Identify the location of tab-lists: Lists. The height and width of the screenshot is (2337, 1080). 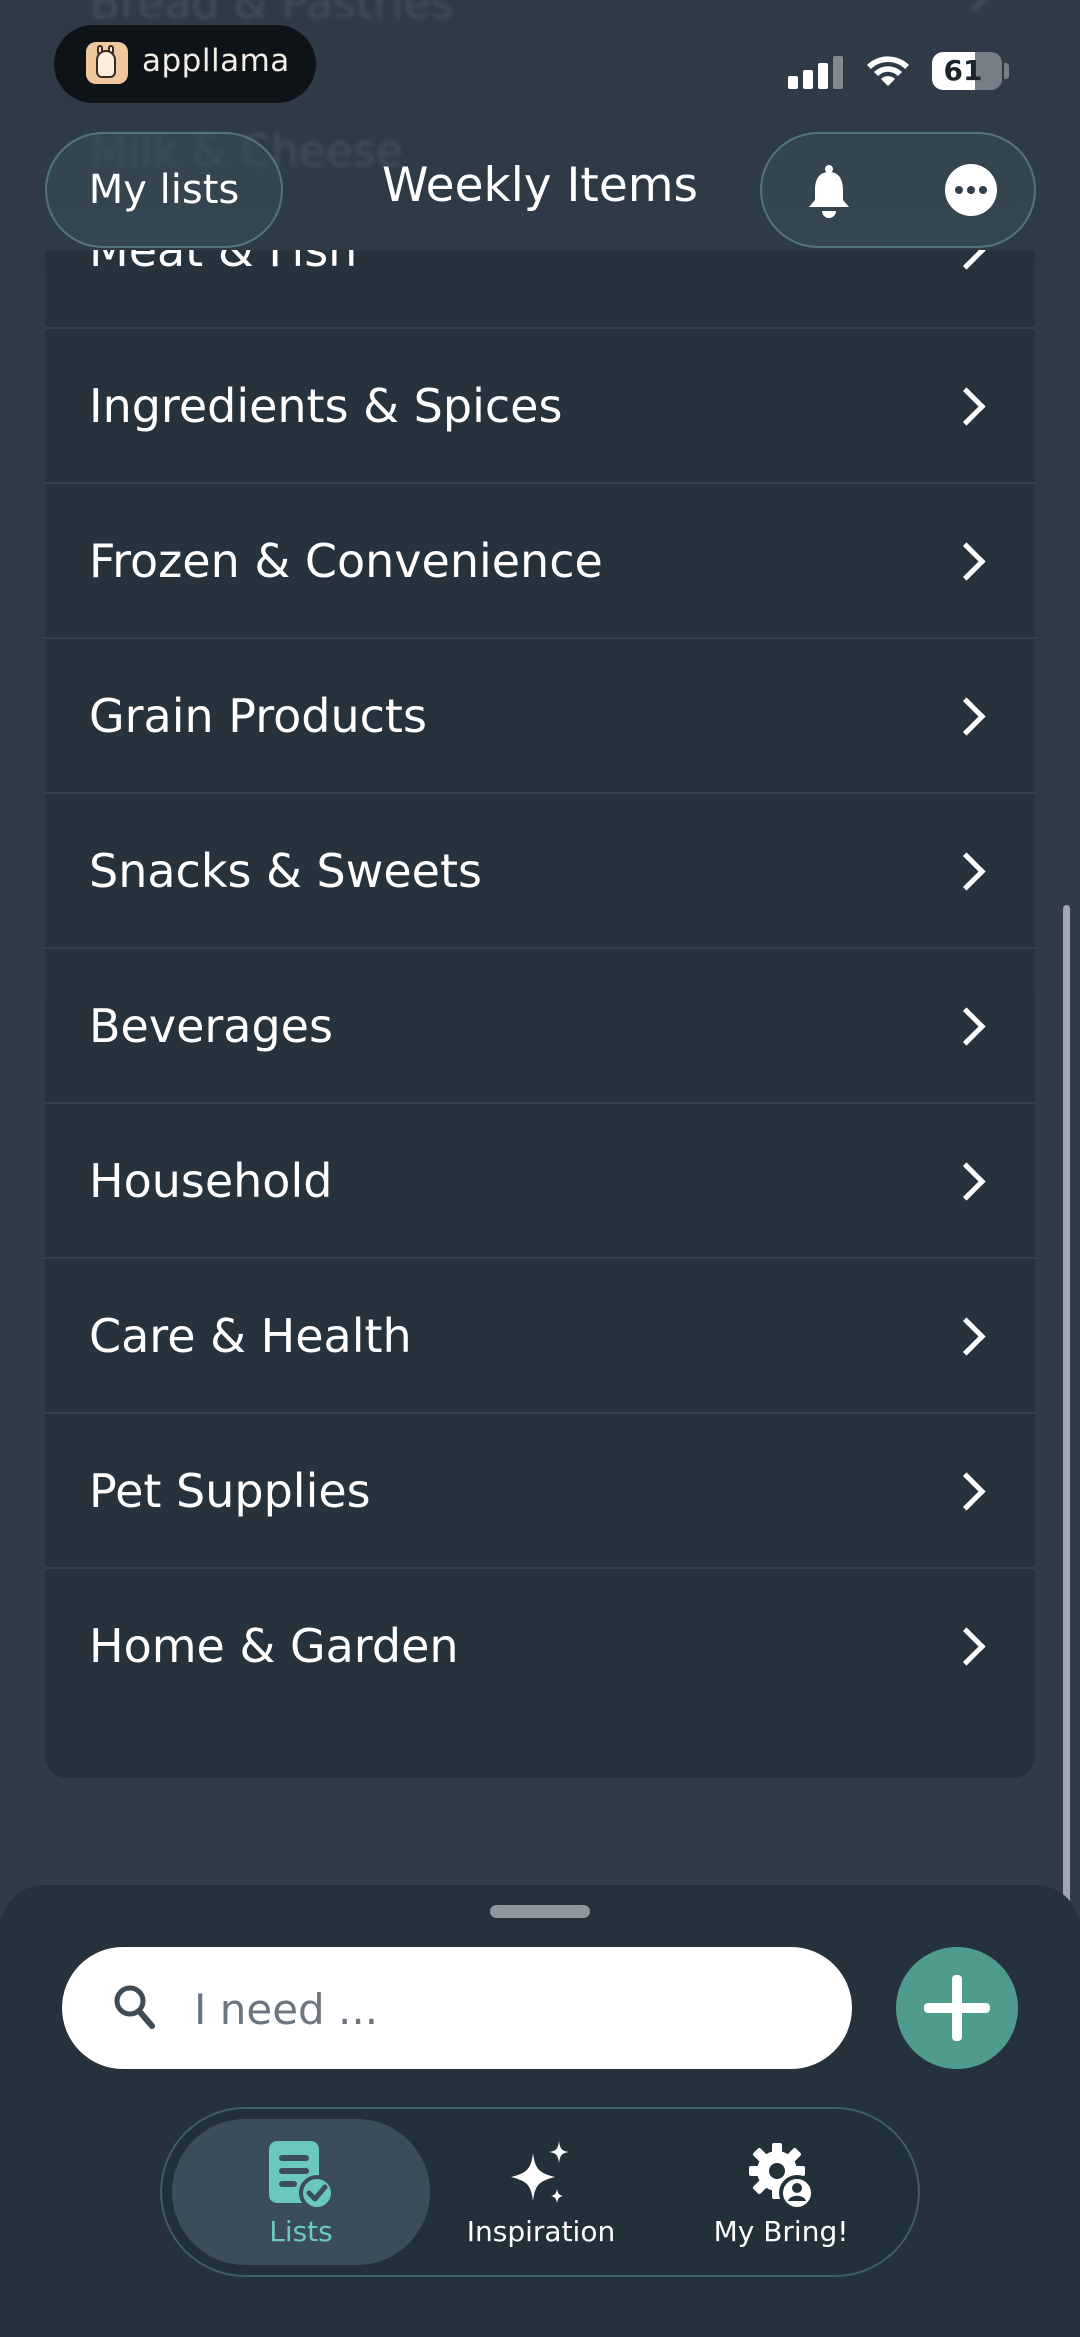
(301, 2192).